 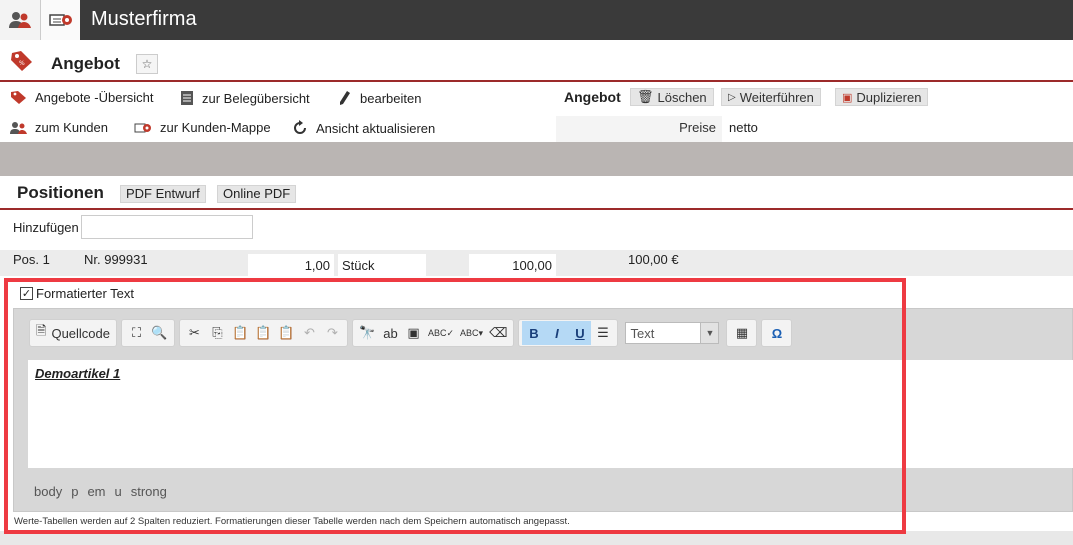 What do you see at coordinates (149, 491) in the screenshot?
I see `path-strong: strong` at bounding box center [149, 491].